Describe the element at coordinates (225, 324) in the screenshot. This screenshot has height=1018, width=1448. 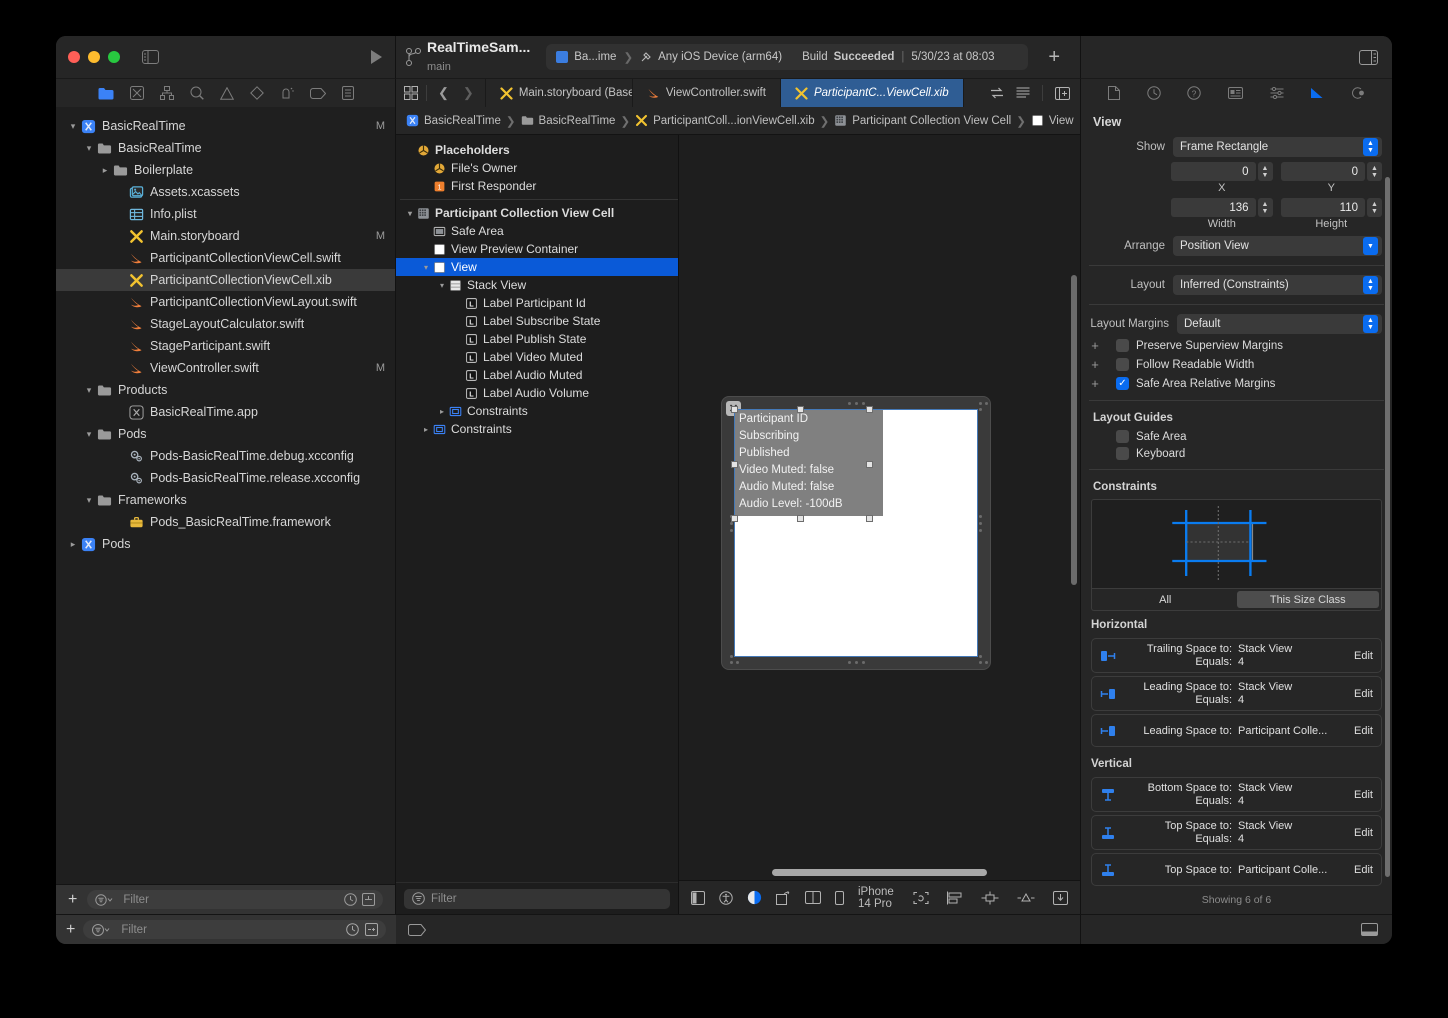
I see `file-row: StageLayoutCalculator.swift` at that location.